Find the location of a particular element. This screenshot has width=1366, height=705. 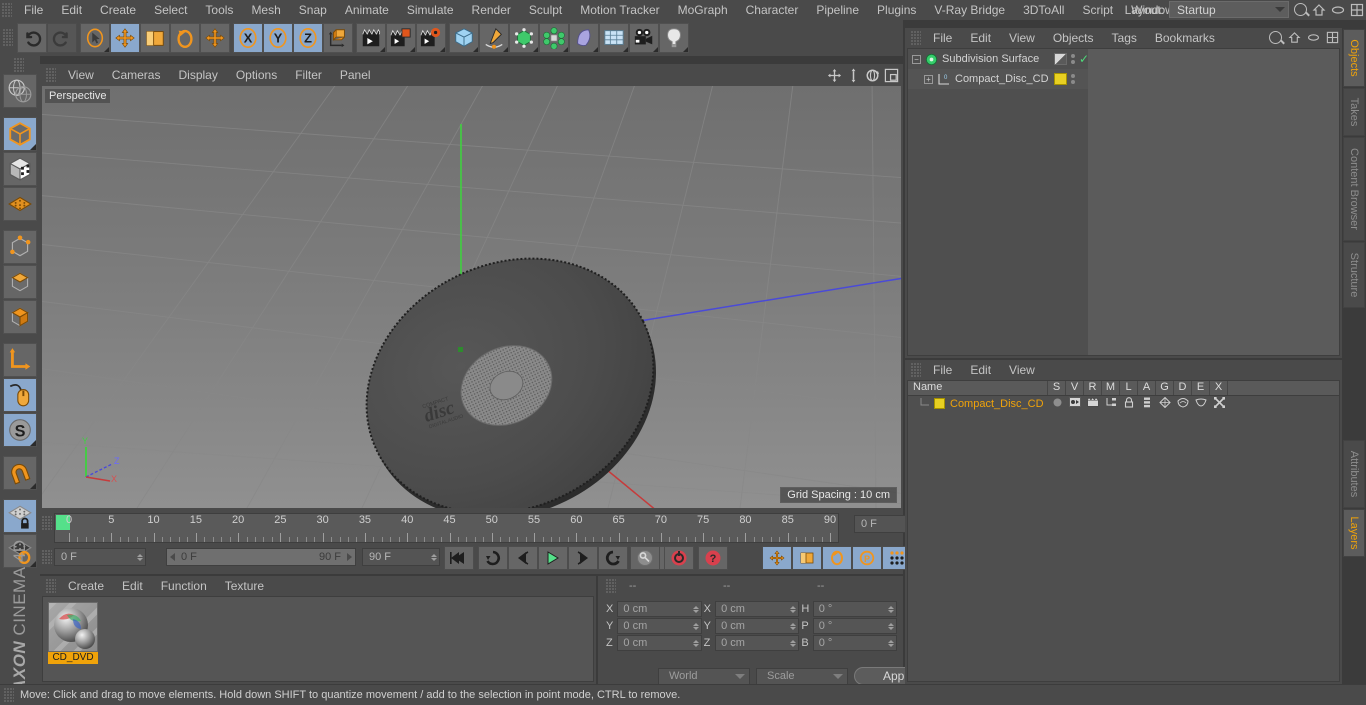

left-toolbar-gripper is located at coordinates (19, 65).